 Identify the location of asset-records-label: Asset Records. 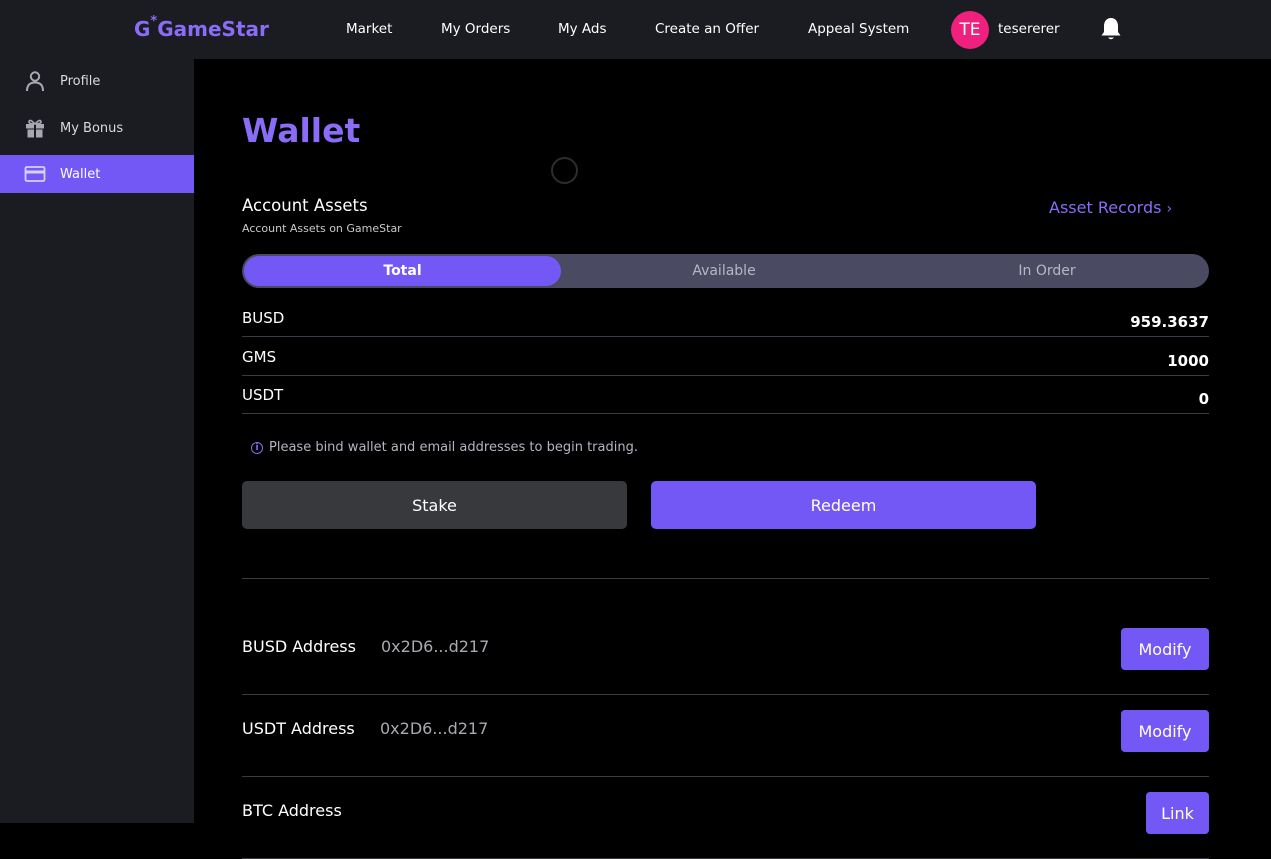
(1105, 207).